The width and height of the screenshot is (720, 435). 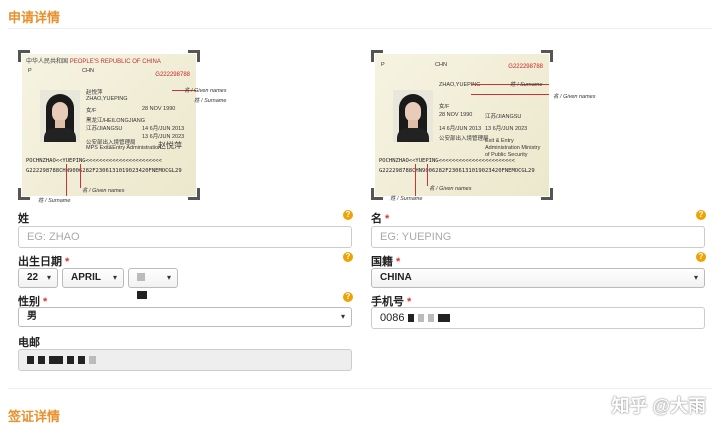 What do you see at coordinates (29, 343) in the screenshot?
I see `email-label: 电邮` at bounding box center [29, 343].